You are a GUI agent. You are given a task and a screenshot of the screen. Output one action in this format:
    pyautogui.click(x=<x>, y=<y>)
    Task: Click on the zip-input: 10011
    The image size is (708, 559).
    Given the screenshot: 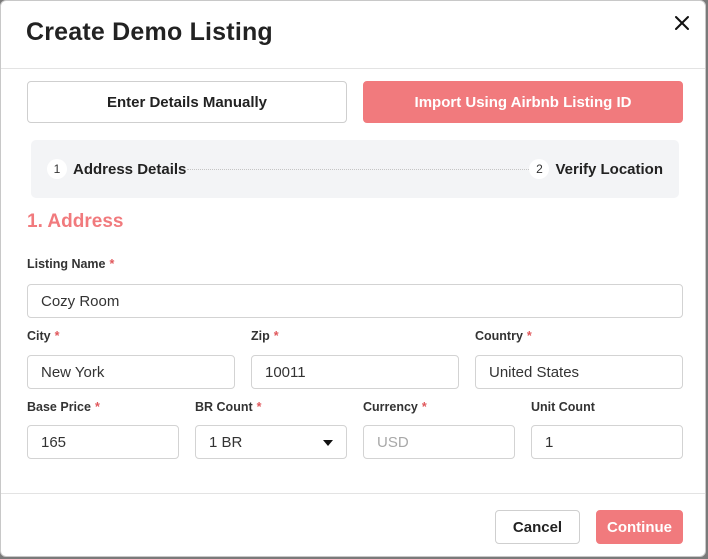 What is the action you would take?
    pyautogui.click(x=355, y=372)
    